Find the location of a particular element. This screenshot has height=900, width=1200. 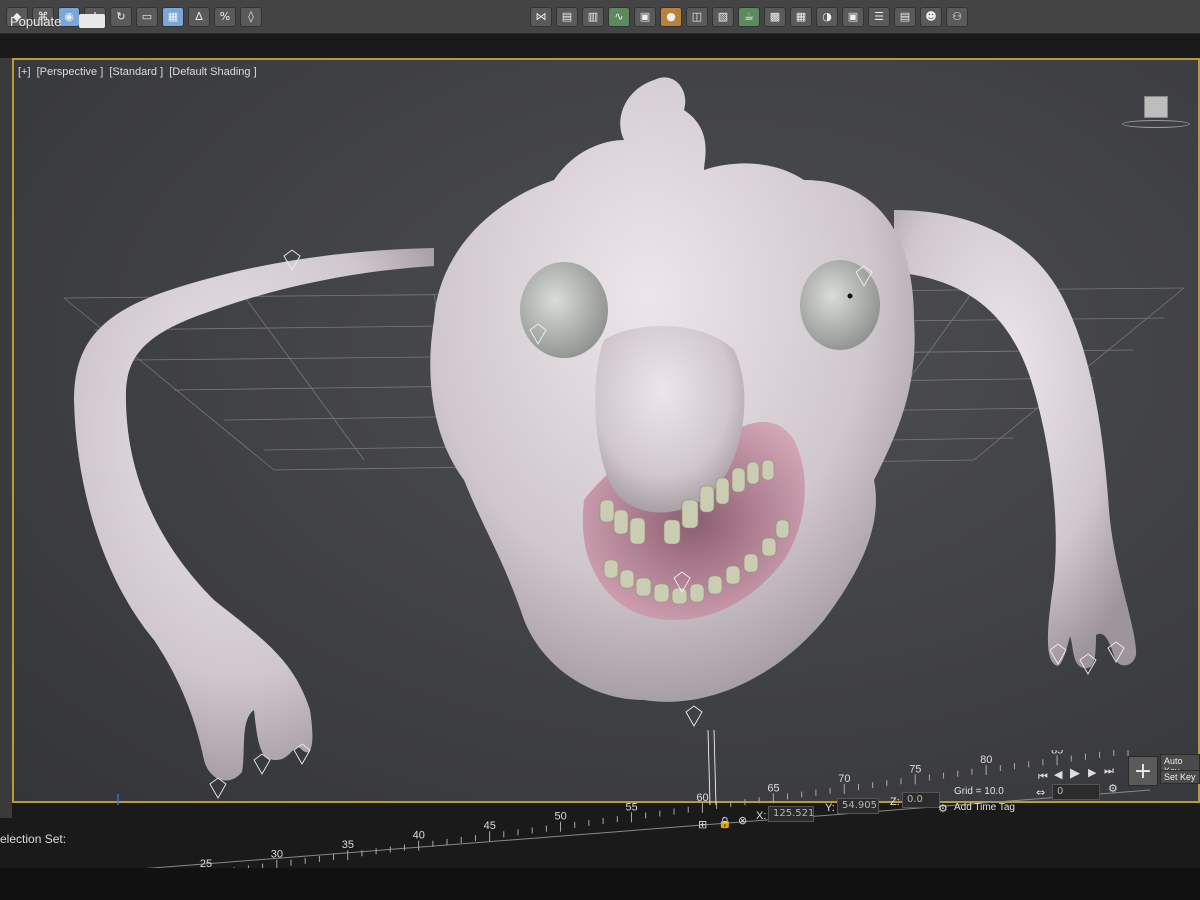

layer-icon: ▥ is located at coordinates (593, 16).